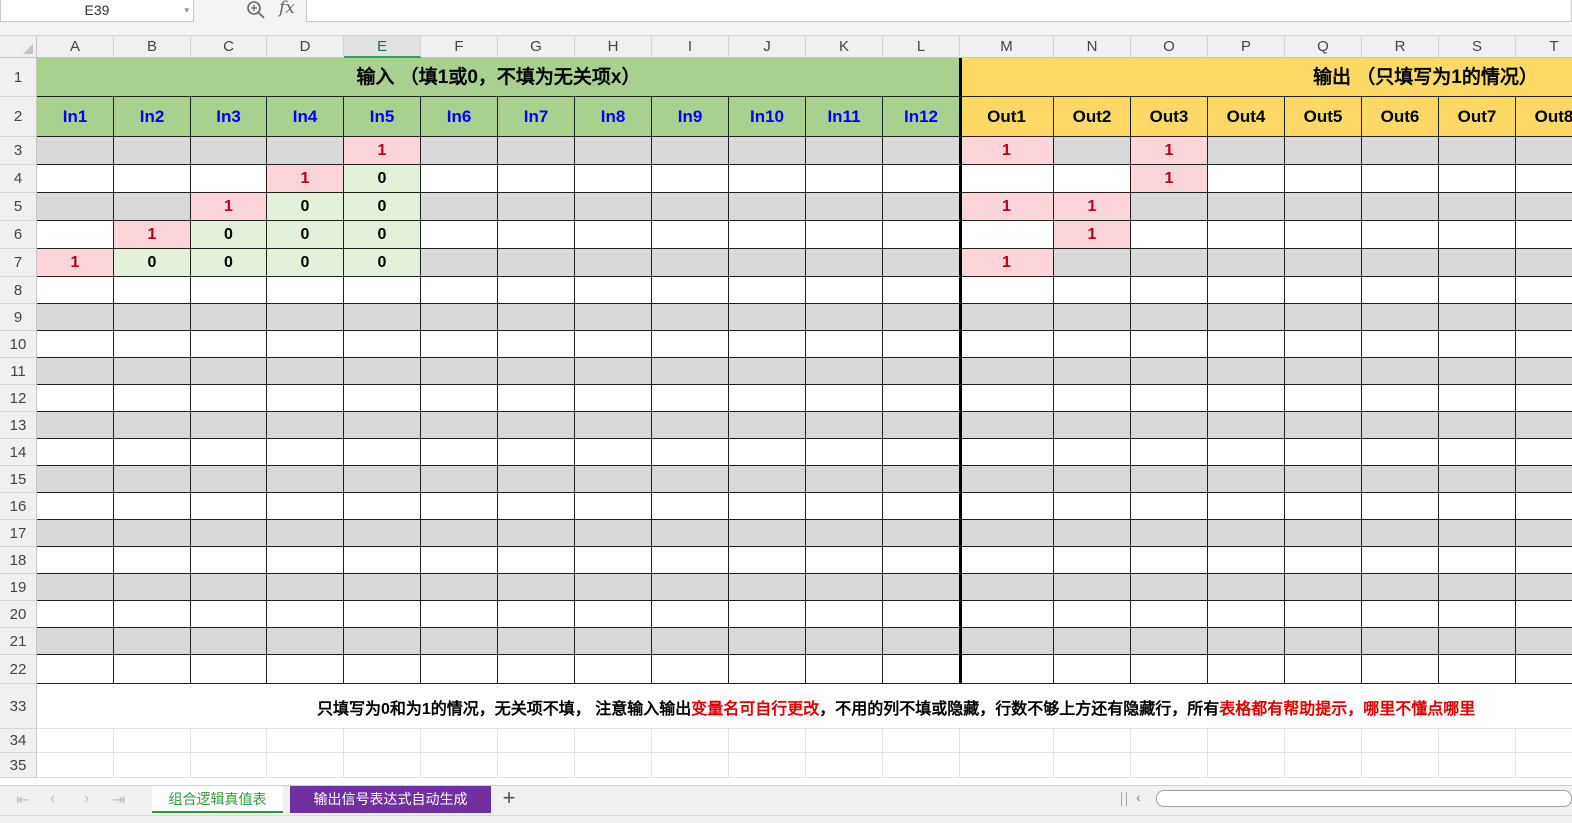 This screenshot has width=1572, height=823. I want to click on cell-m18, so click(1007, 560).